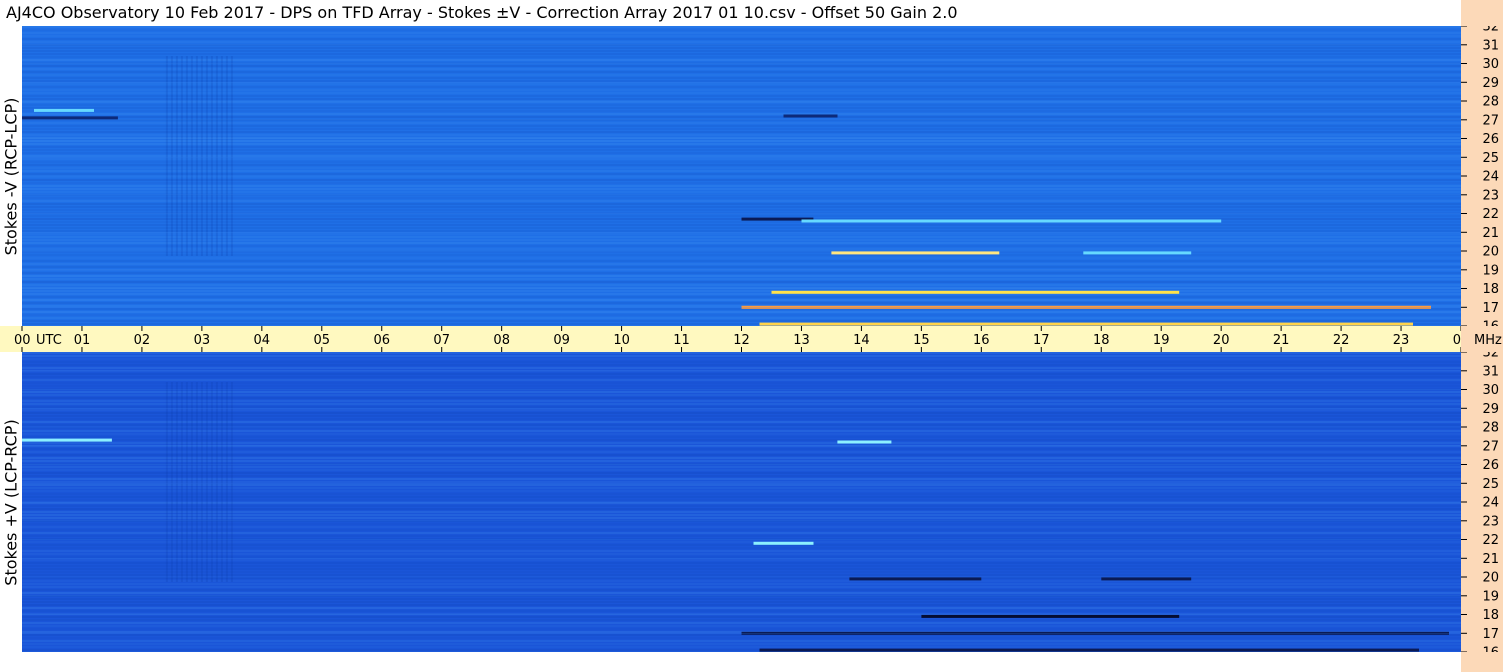 The width and height of the screenshot is (1503, 672). Describe the element at coordinates (11, 176) in the screenshot. I see `top-panel-label-text: Stokes -V (RCP-LCP)` at that location.